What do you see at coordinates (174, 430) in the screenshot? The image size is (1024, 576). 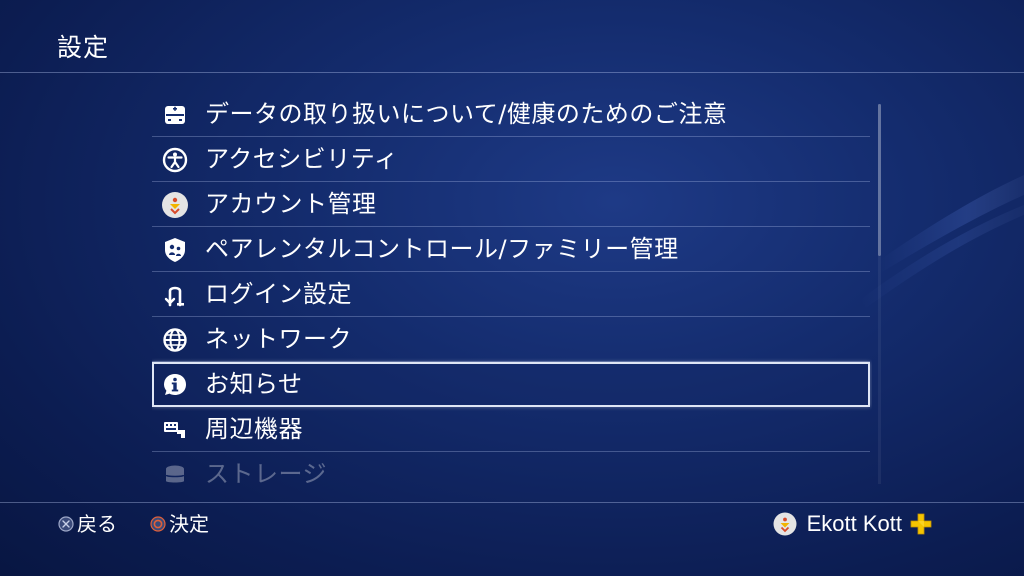 I see `keyboard-icon` at bounding box center [174, 430].